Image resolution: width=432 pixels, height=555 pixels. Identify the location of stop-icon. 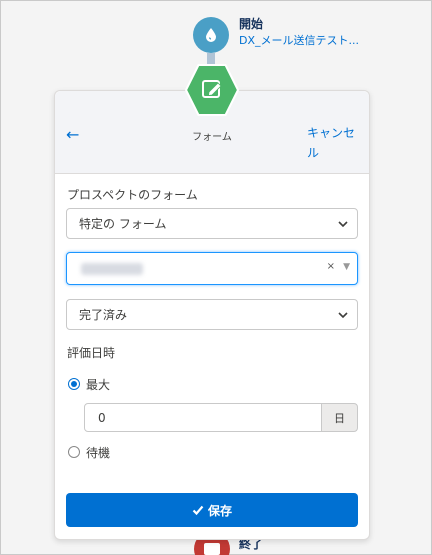
(212, 549).